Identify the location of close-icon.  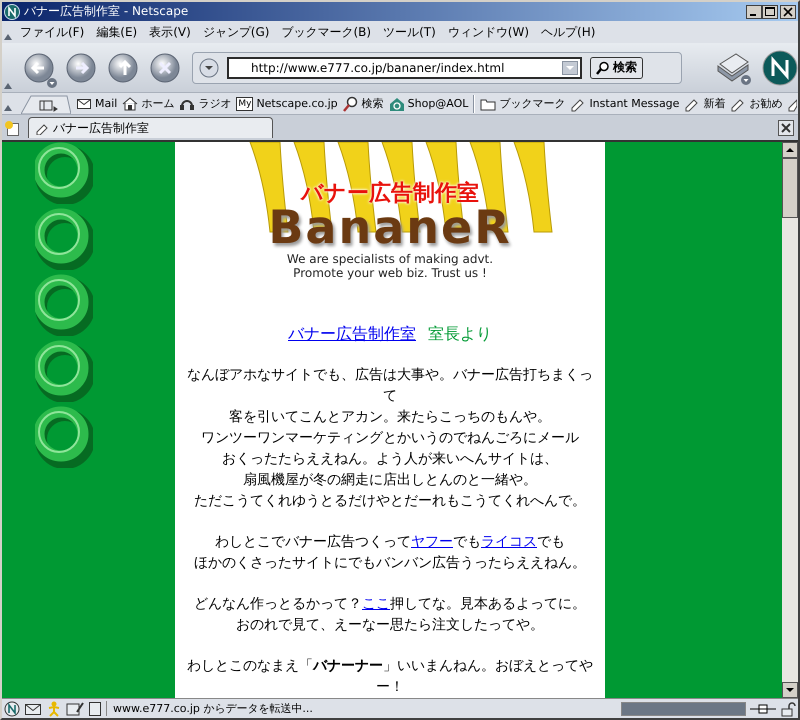
(788, 11).